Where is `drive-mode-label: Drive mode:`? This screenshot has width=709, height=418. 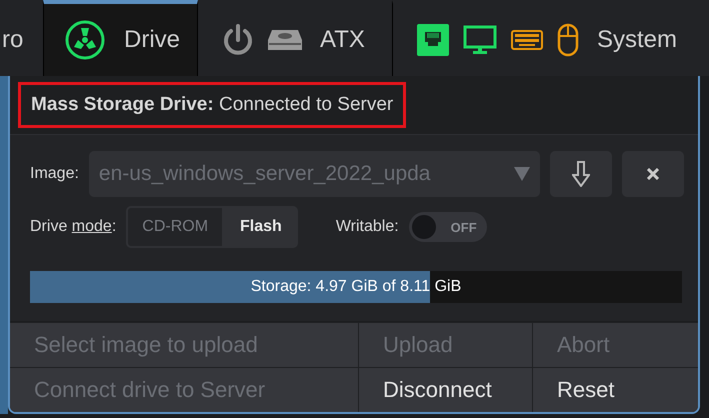 drive-mode-label: Drive mode: is located at coordinates (73, 227).